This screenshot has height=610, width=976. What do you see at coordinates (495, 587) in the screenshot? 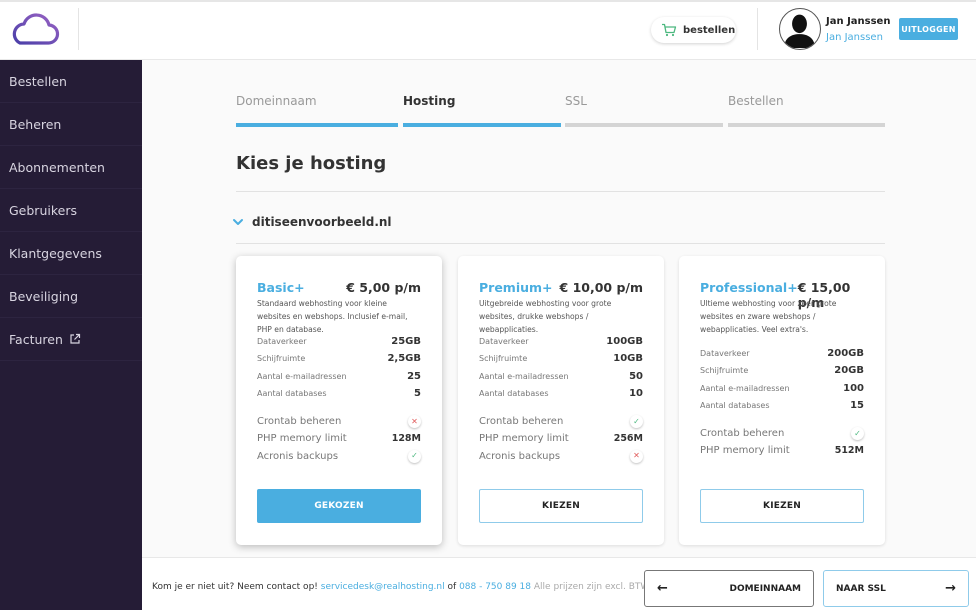
I see `phone-link: 088 - 750 89 18` at bounding box center [495, 587].